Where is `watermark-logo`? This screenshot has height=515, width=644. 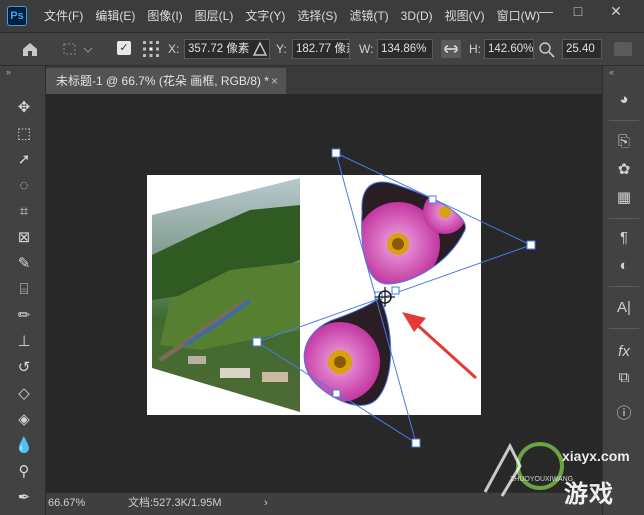
watermark-logo is located at coordinates (523, 469).